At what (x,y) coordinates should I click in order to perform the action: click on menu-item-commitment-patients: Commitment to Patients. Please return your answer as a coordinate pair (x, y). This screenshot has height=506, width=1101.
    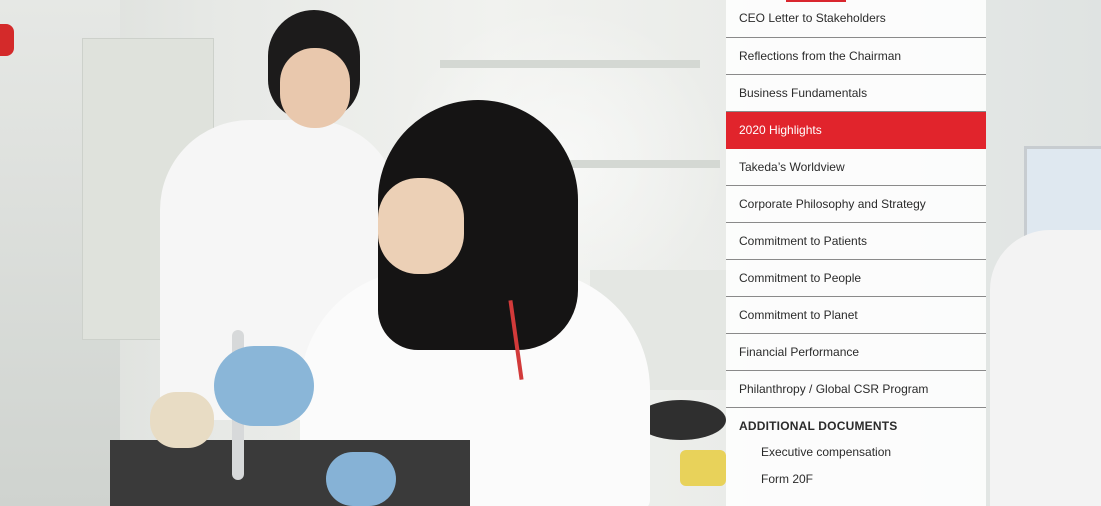
    Looking at the image, I should click on (856, 241).